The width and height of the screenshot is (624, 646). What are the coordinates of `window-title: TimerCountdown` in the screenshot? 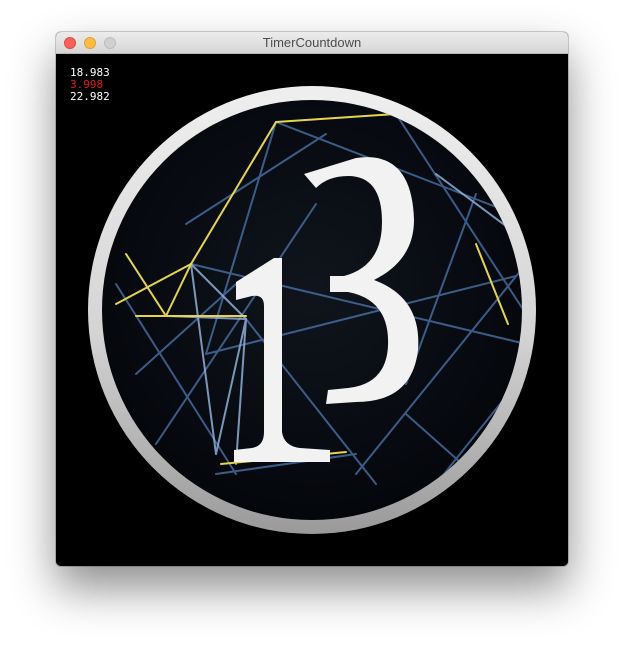 It's located at (312, 42).